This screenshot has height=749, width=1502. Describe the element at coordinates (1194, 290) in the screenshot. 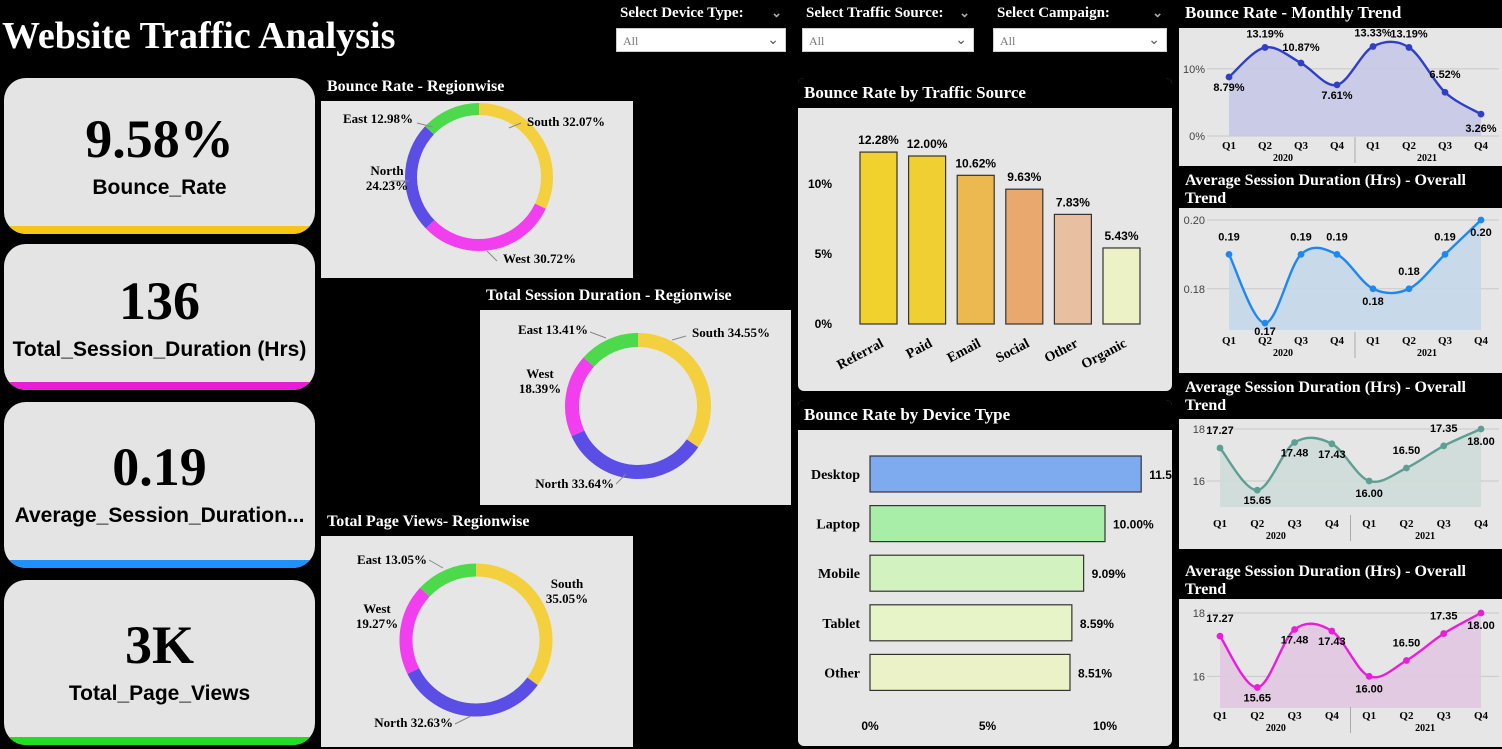

I see `y-tick-label: 0.18` at that location.